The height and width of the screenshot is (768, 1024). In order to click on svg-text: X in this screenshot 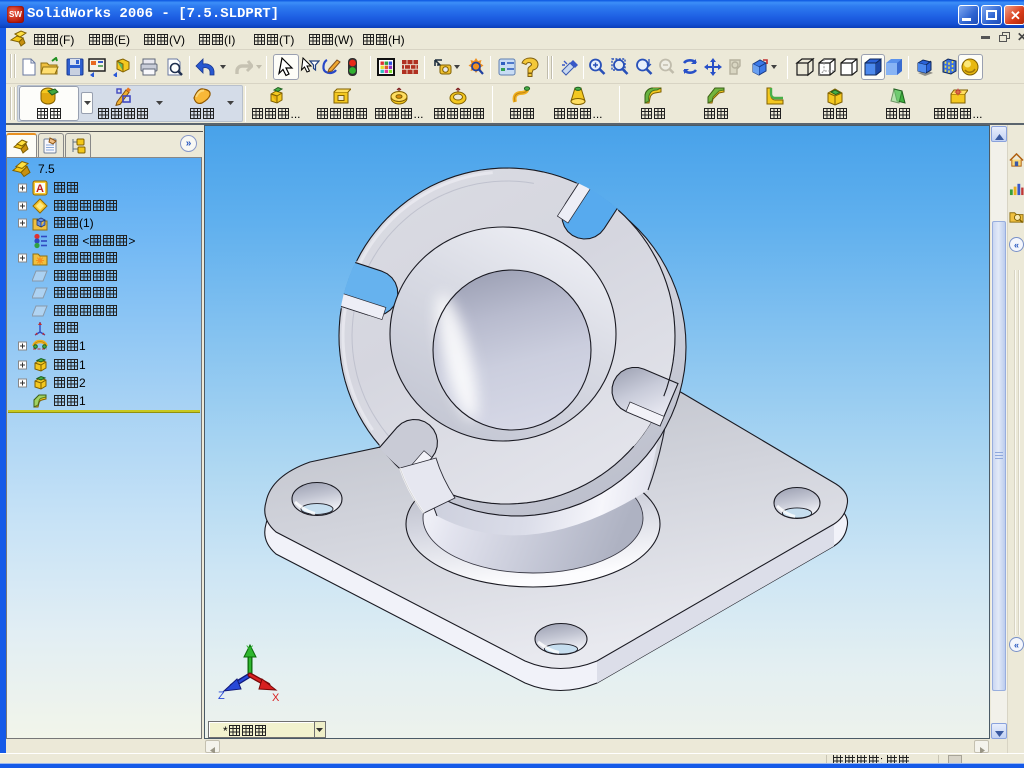, I will do `click(276, 698)`.